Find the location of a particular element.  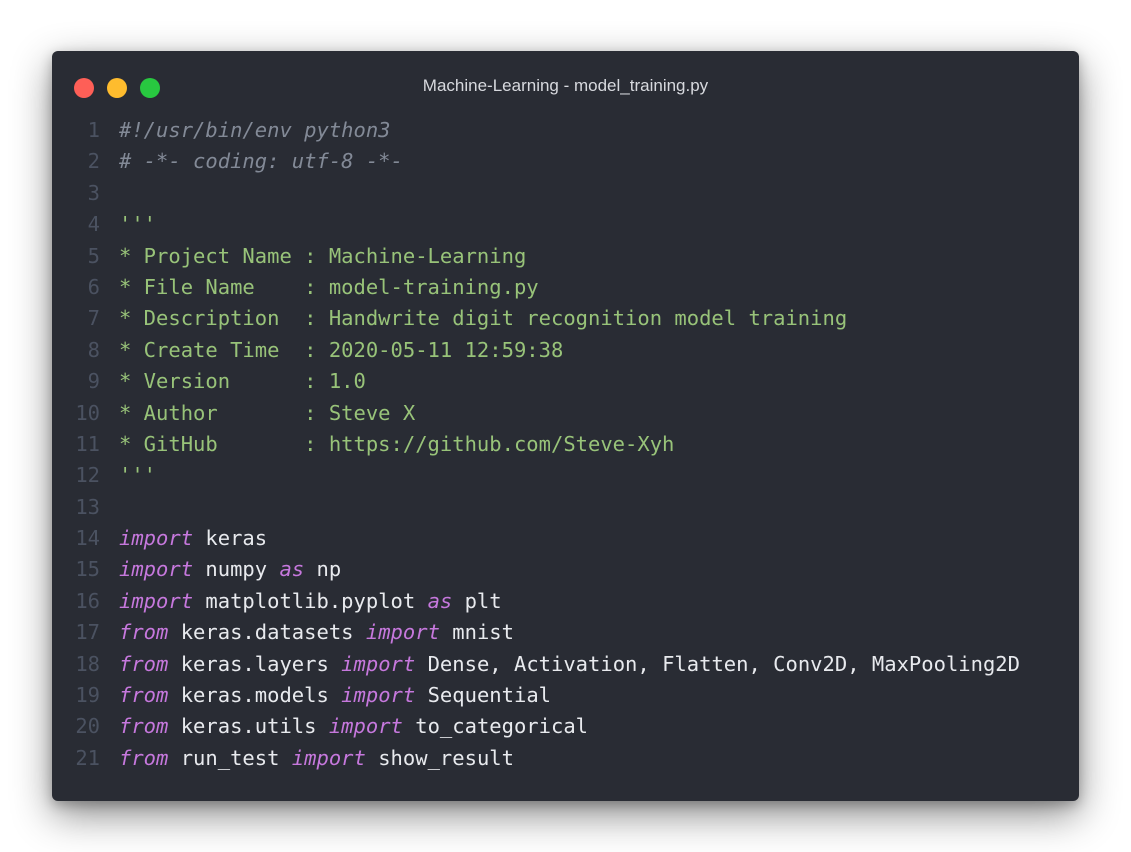

code-line: 6 * File Name : model-training.py is located at coordinates (536, 287).